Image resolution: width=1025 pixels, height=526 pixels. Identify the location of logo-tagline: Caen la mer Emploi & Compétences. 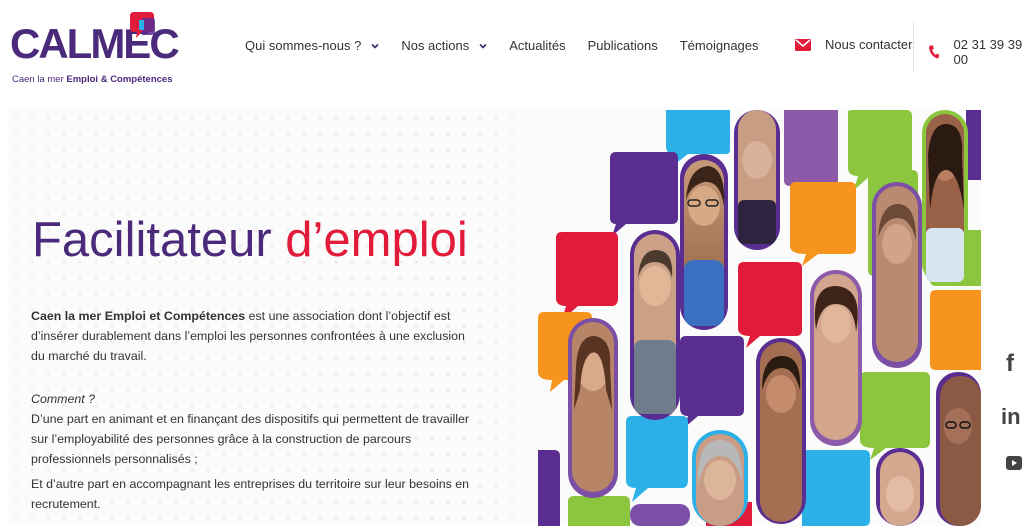
(92, 79).